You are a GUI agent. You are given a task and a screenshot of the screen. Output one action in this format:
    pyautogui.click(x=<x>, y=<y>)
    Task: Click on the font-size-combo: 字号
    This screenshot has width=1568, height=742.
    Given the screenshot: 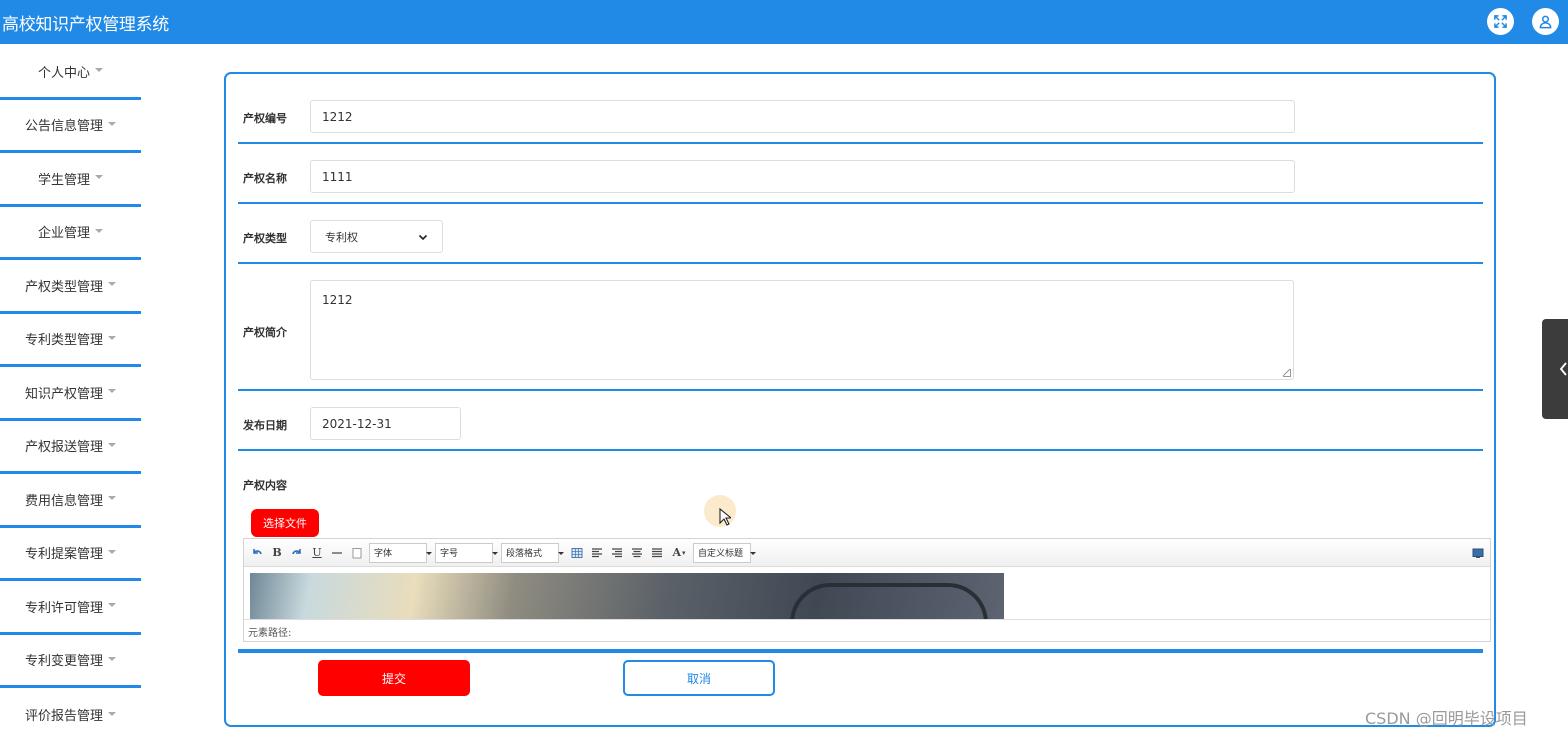 What is the action you would take?
    pyautogui.click(x=466, y=552)
    